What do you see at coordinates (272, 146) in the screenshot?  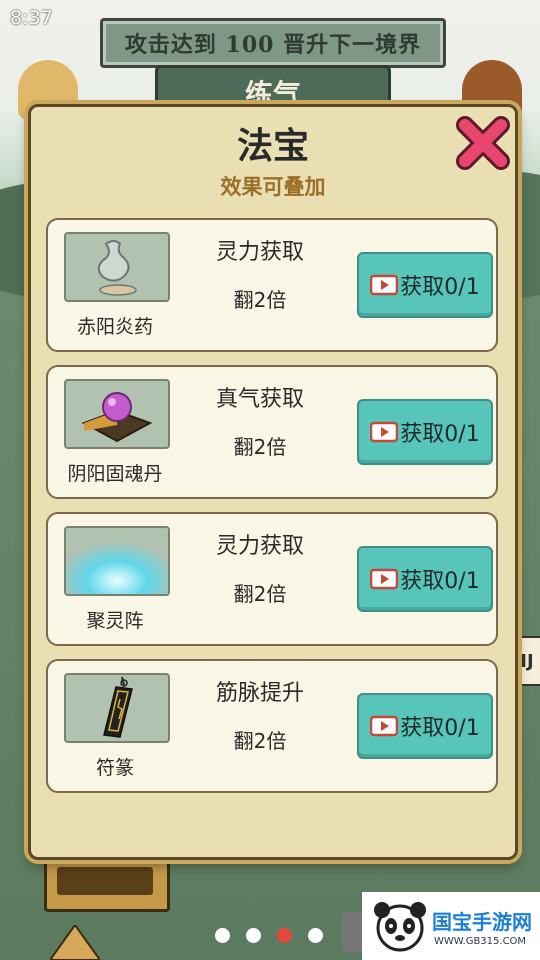 I see `modal-title: 法宝` at bounding box center [272, 146].